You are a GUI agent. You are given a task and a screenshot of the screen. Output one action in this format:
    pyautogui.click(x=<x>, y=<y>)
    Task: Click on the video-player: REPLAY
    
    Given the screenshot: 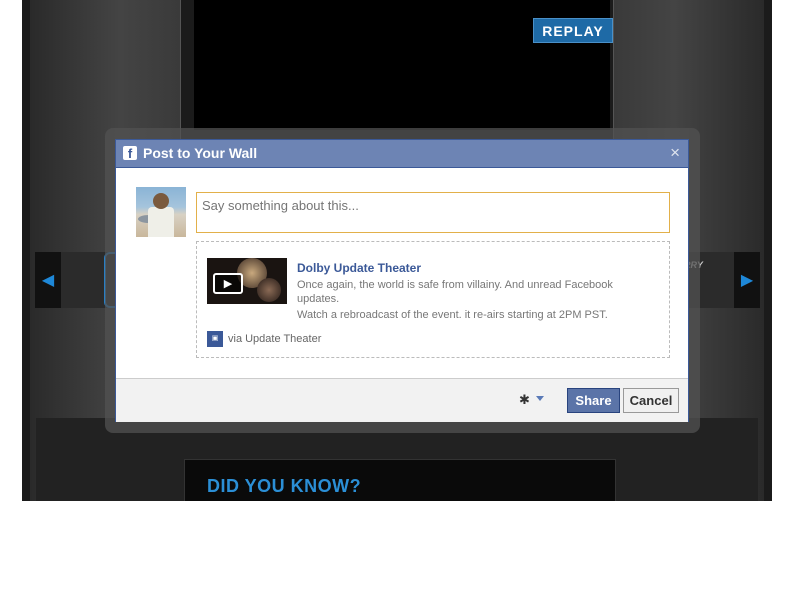 What is the action you would take?
    pyautogui.click(x=403, y=65)
    